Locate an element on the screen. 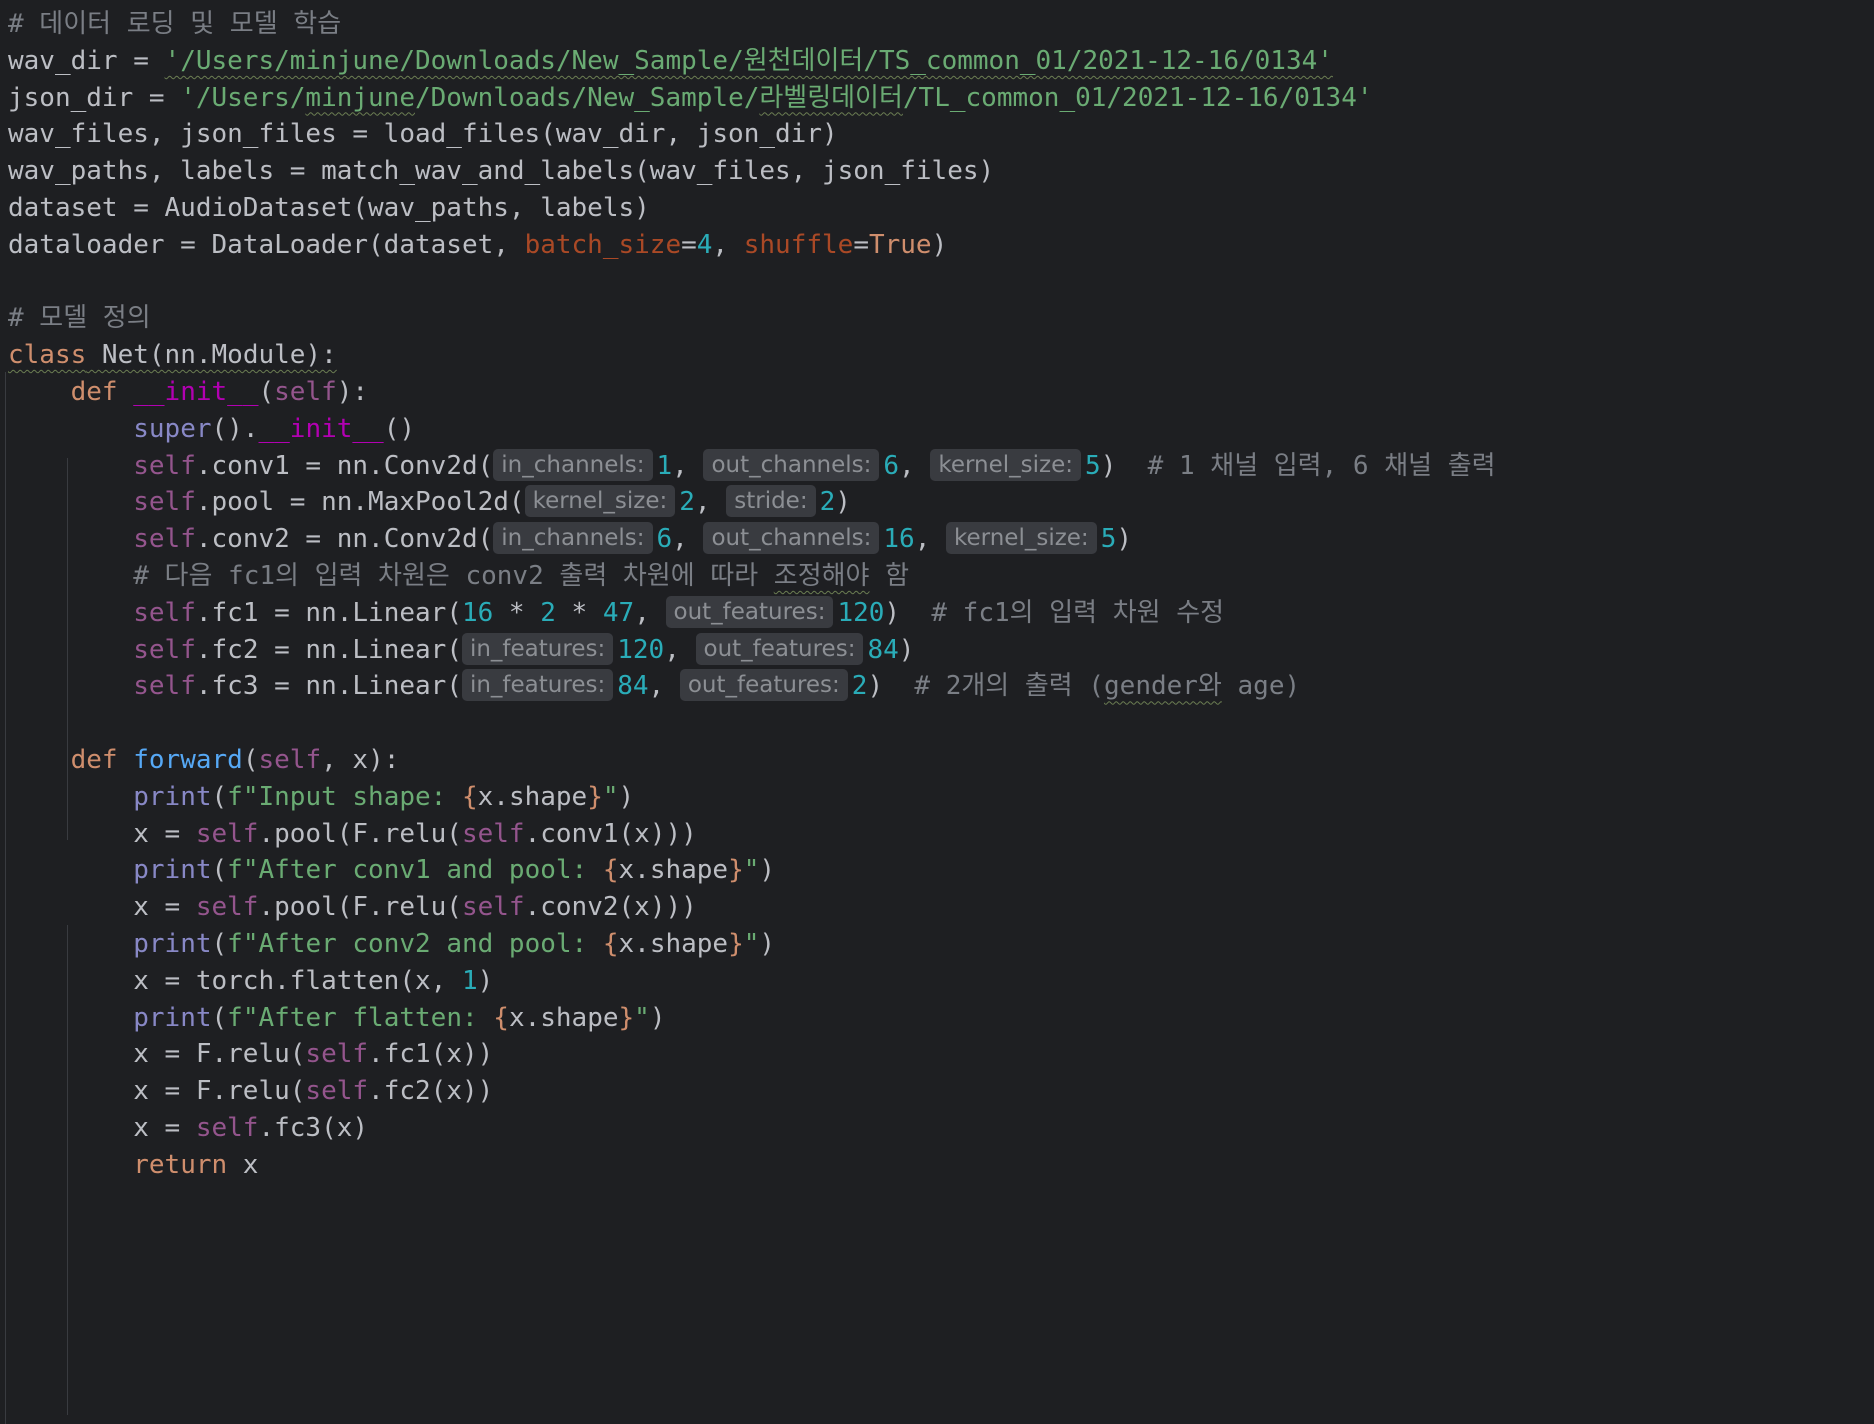  code-token: print is located at coordinates (172, 1017).